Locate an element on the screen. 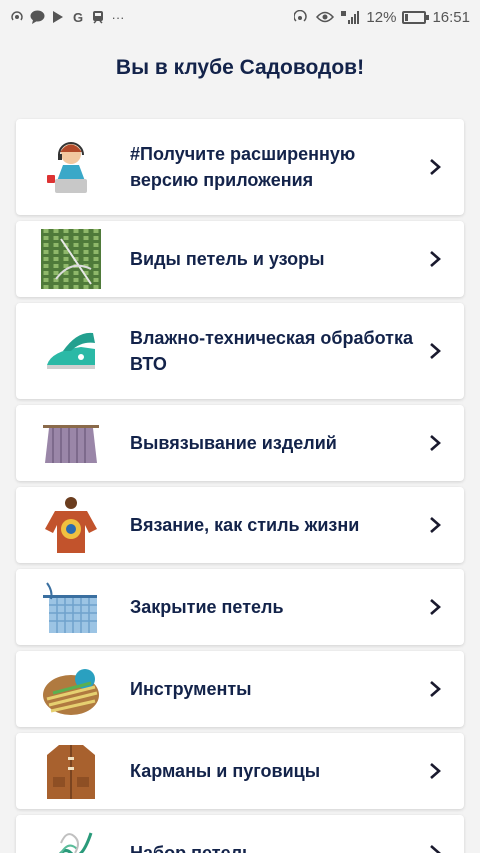  coat-with-pockets-icon is located at coordinates (71, 771).